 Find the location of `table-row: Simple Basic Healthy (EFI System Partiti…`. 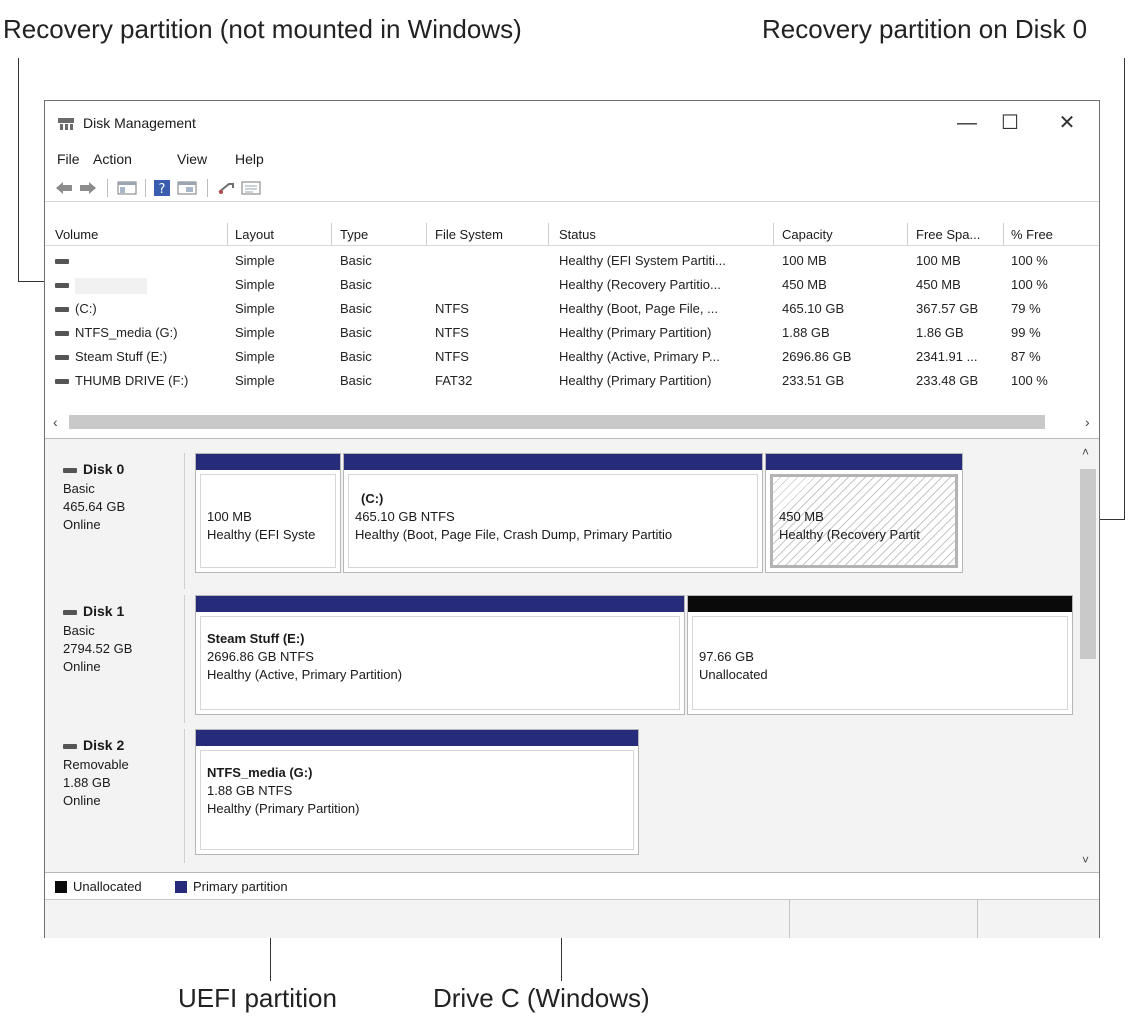

table-row: Simple Basic Healthy (EFI System Partiti… is located at coordinates (572, 261).